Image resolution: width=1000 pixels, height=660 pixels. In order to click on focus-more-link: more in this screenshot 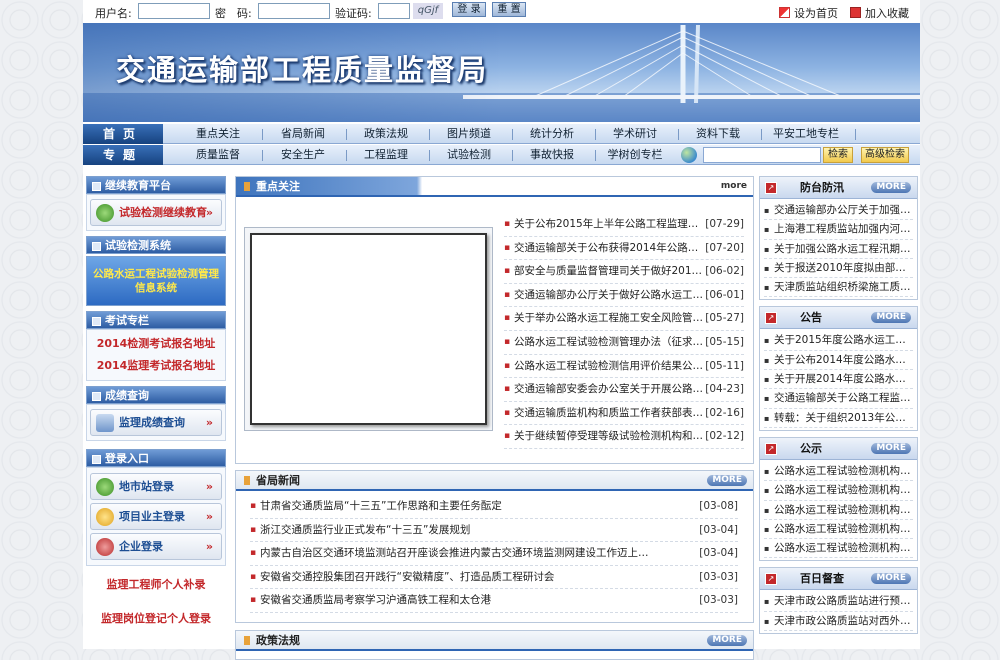, I will do `click(734, 186)`.